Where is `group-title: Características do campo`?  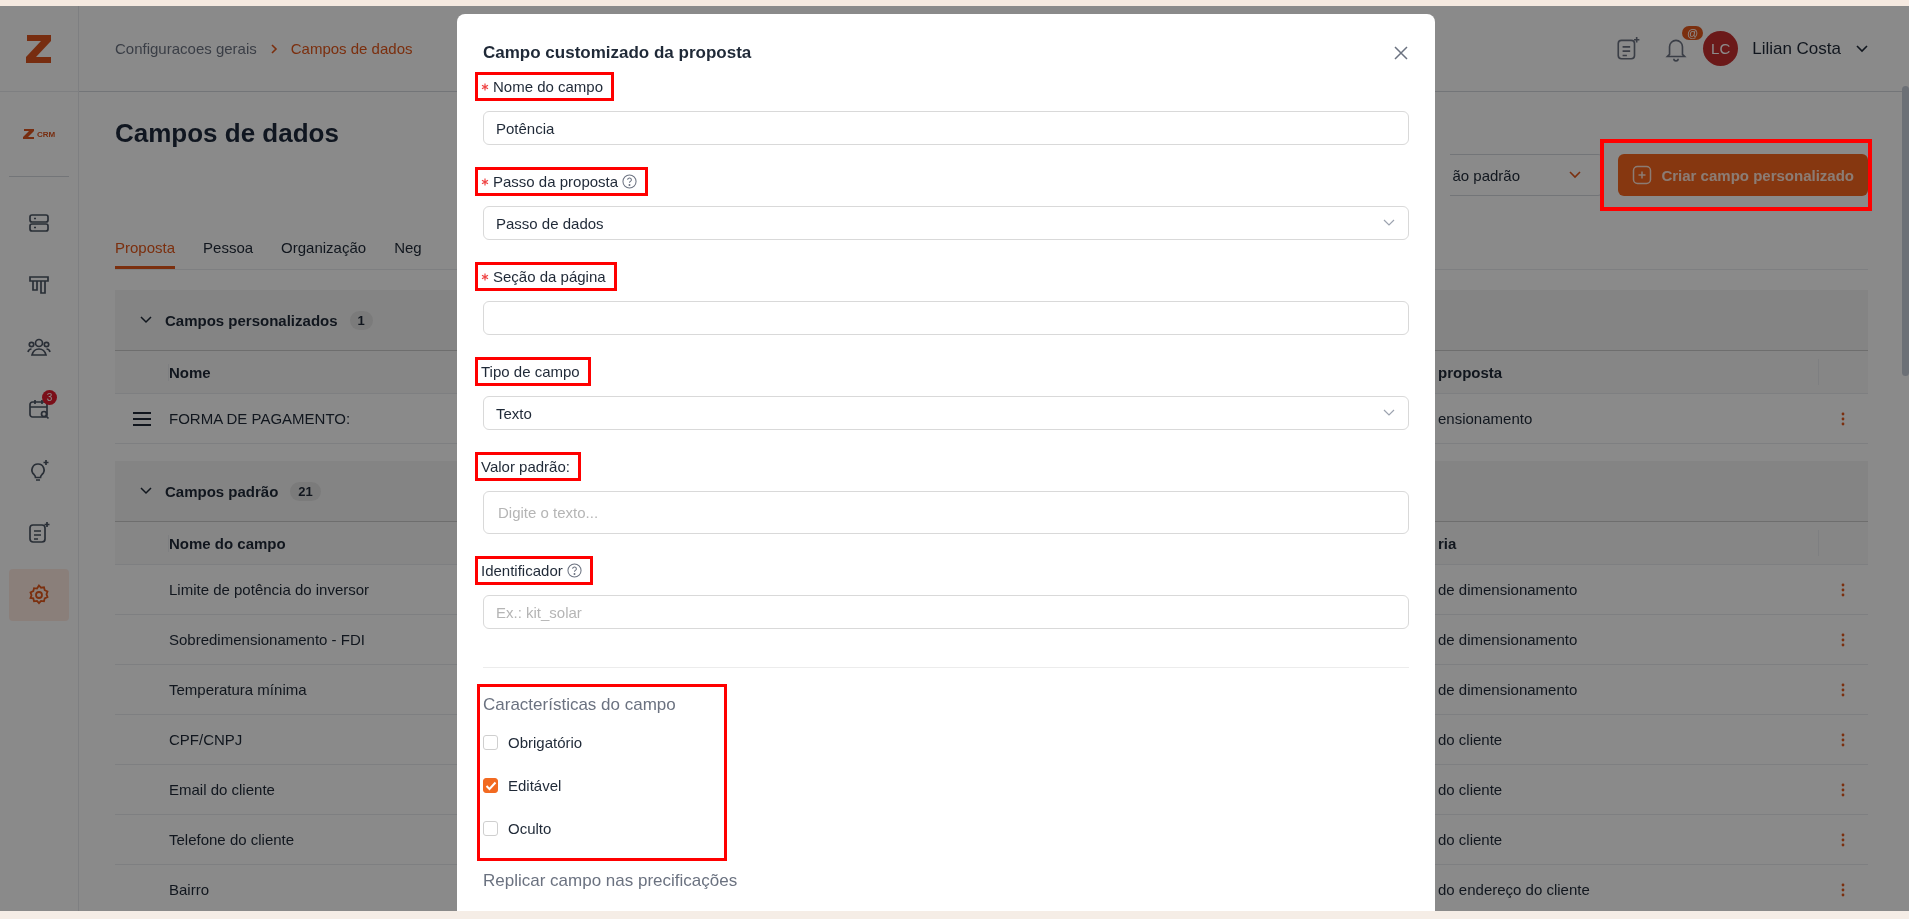
group-title: Características do campo is located at coordinates (580, 705).